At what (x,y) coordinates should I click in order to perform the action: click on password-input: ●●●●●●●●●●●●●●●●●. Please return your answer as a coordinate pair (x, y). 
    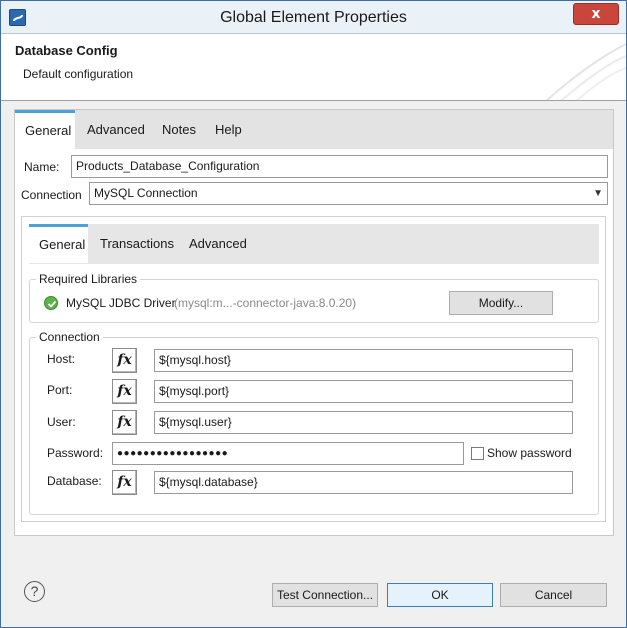
    Looking at the image, I should click on (288, 453).